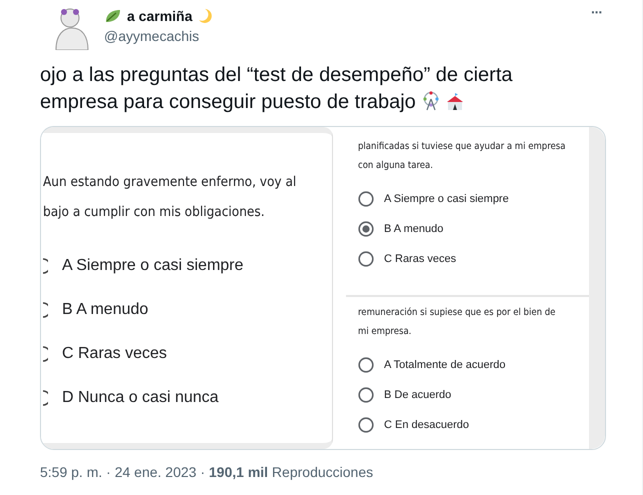  I want to click on author-handle: @ayymecachis, so click(343, 36).